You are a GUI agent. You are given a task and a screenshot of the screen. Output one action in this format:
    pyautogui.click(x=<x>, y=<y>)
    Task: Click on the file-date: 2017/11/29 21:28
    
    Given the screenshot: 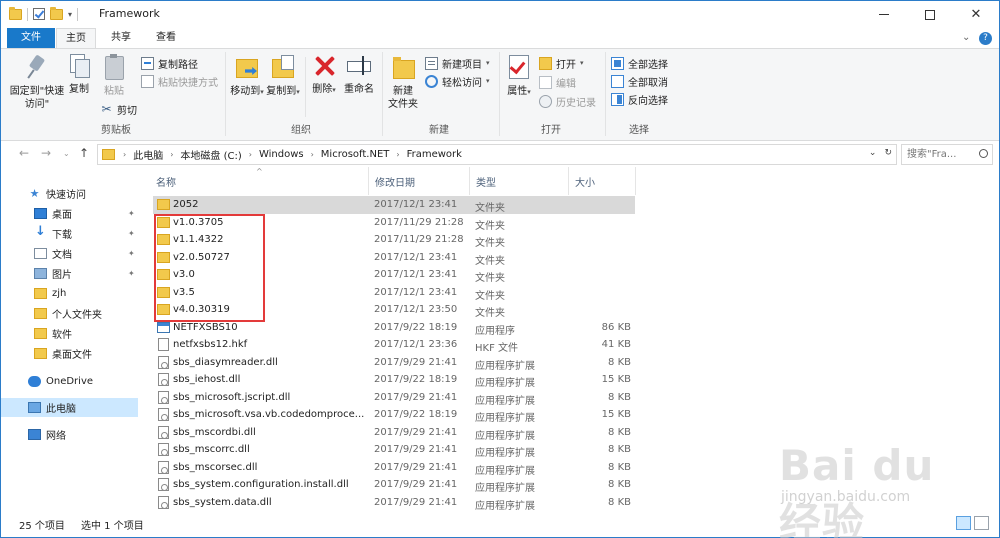 What is the action you would take?
    pyautogui.click(x=419, y=239)
    